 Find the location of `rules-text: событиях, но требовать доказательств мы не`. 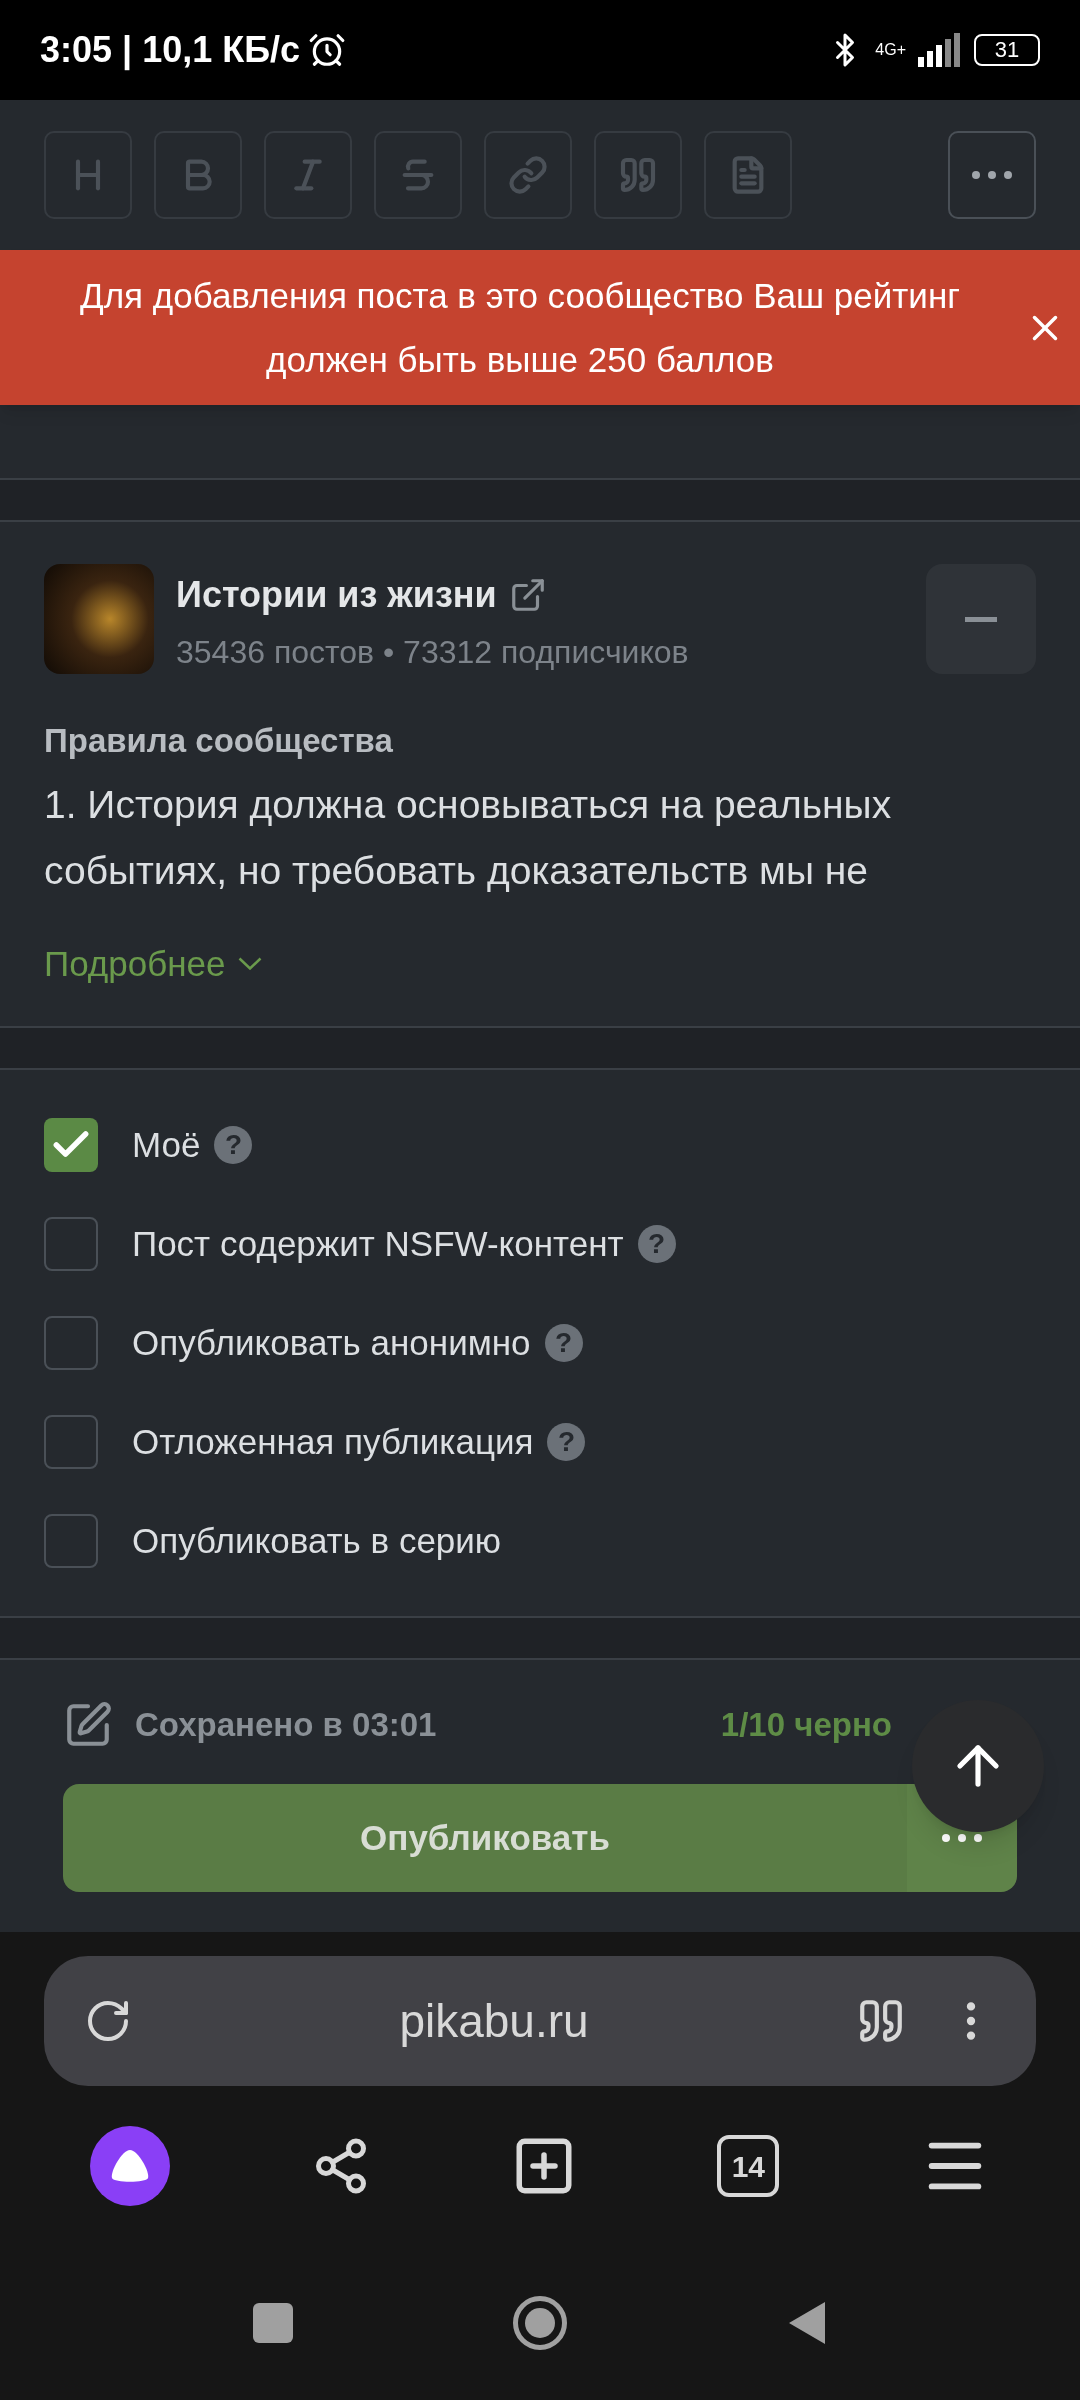

rules-text: событиях, но требовать доказательств мы не is located at coordinates (456, 870).